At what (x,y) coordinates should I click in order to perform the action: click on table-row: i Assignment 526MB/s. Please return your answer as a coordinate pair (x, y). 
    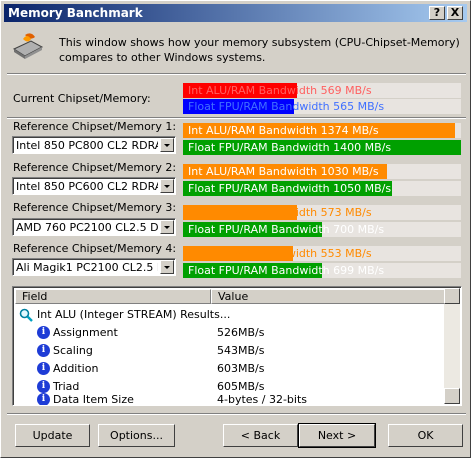
    Looking at the image, I should click on (230, 333).